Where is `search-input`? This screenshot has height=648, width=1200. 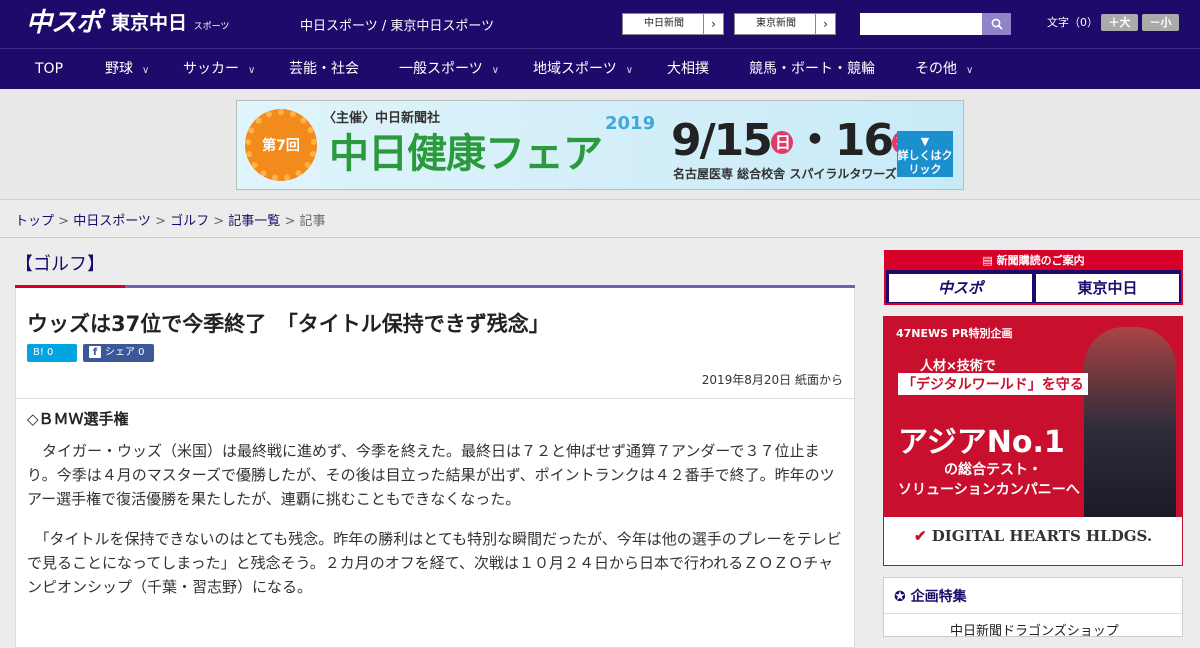 search-input is located at coordinates (921, 24).